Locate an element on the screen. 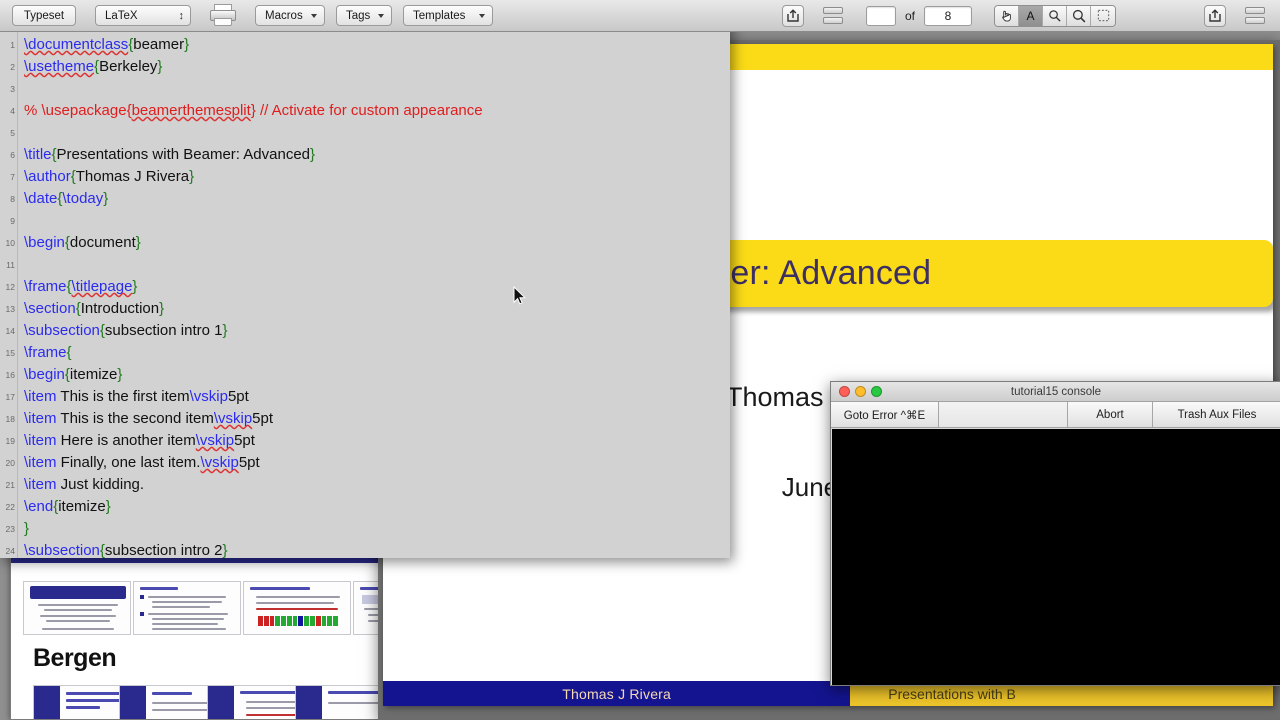 The width and height of the screenshot is (1280, 720). code-line: 23} is located at coordinates (365, 529).